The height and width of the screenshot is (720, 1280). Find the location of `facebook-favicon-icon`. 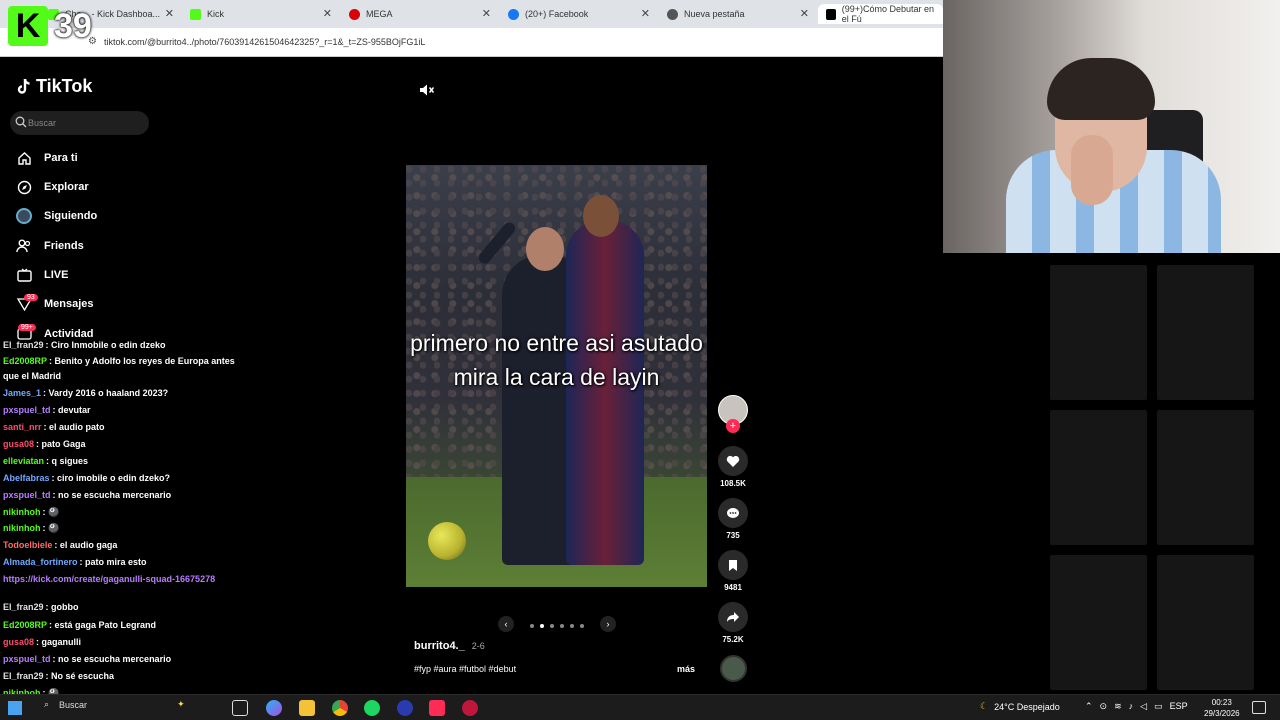

facebook-favicon-icon is located at coordinates (513, 14).